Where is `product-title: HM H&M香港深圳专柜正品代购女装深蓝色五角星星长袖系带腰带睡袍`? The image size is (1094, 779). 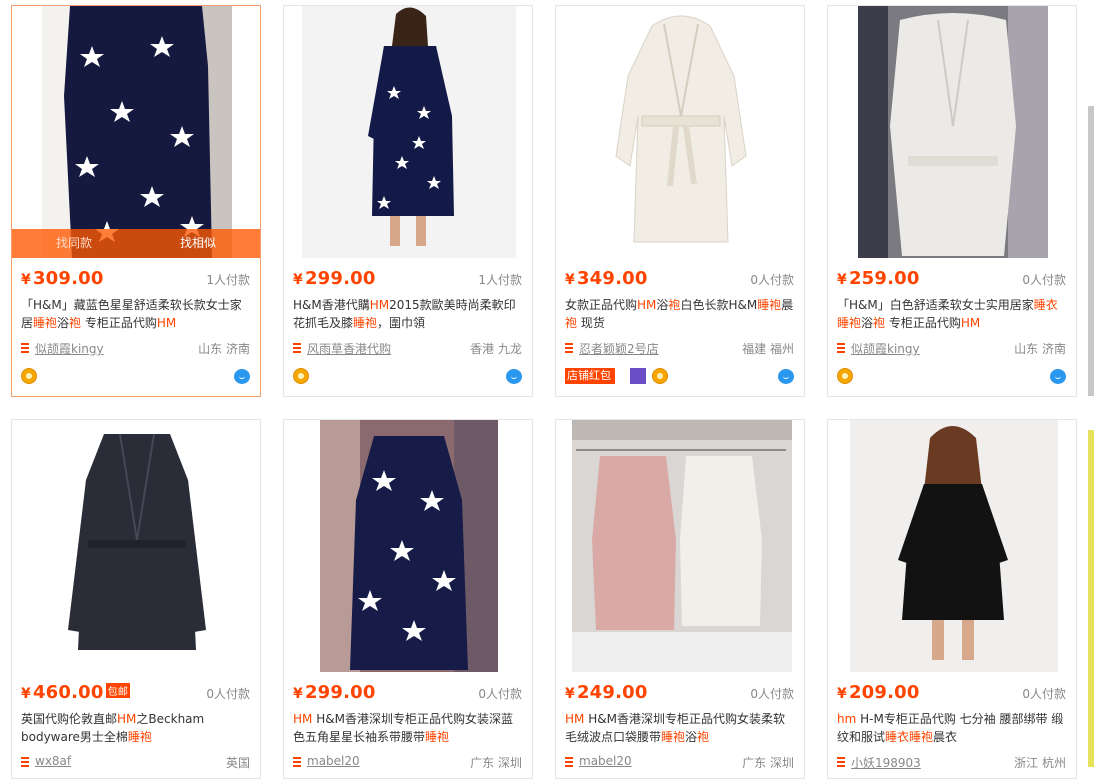
product-title: HM H&M香港深圳专柜正品代购女装深蓝色五角星星长袖系带腰带睡袍 is located at coordinates (408, 728).